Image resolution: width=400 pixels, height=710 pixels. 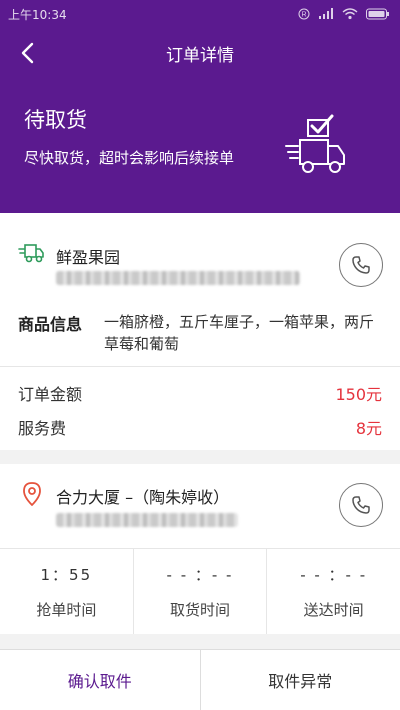 I want to click on battery-icon, so click(x=377, y=14).